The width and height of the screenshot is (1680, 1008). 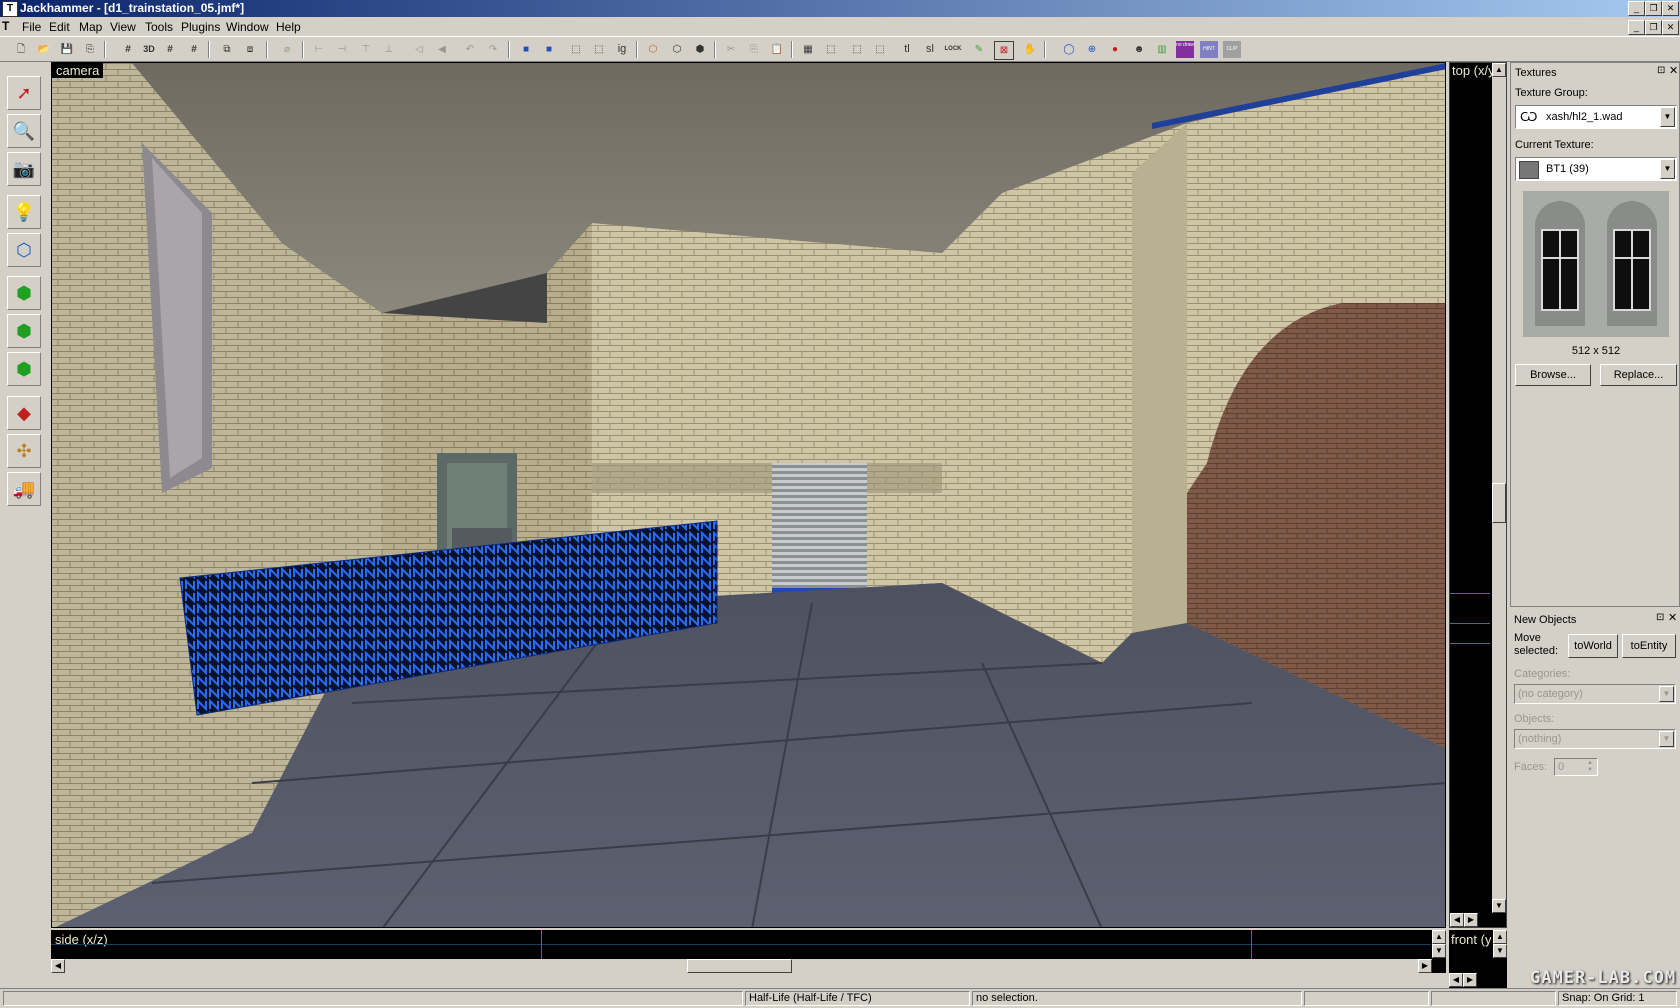 I want to click on lock-button: LOCK, so click(x=953, y=49).